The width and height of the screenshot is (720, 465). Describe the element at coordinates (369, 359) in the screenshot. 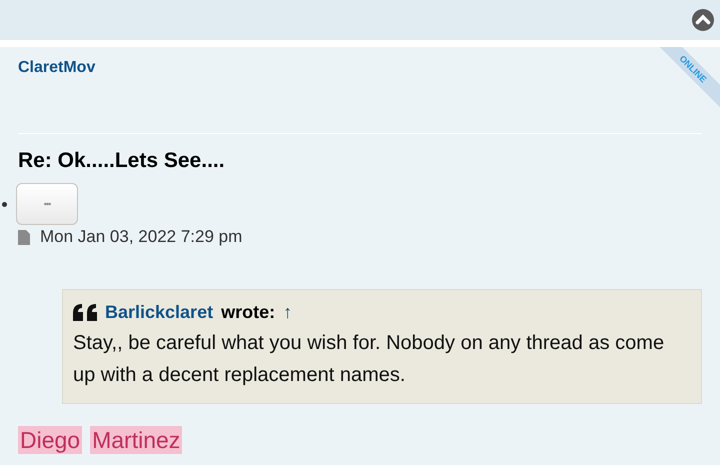

I see `quote-text: Stay,, be careful what you wish for. Nobody on any thread as come up with a decent replacement names.` at that location.